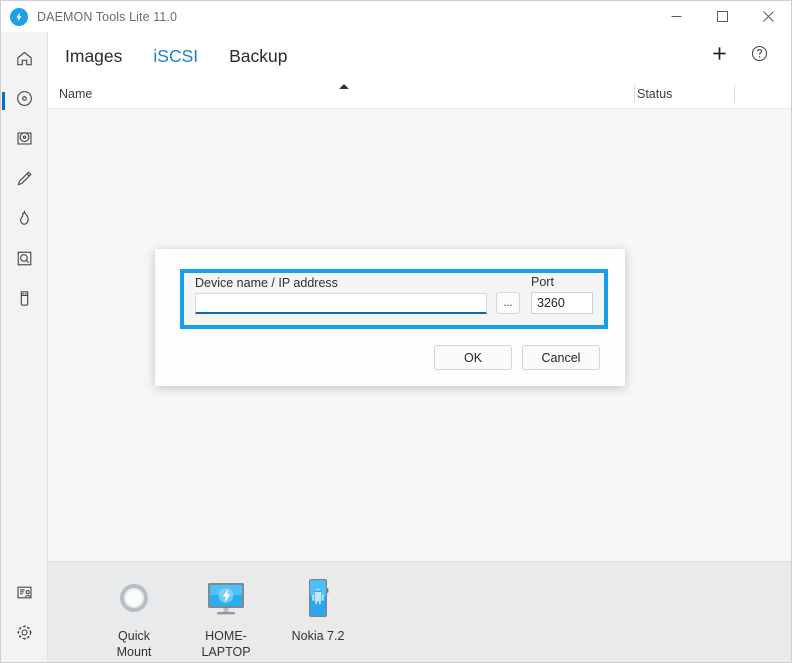  I want to click on device-name-label: Device name / IP address, so click(266, 283).